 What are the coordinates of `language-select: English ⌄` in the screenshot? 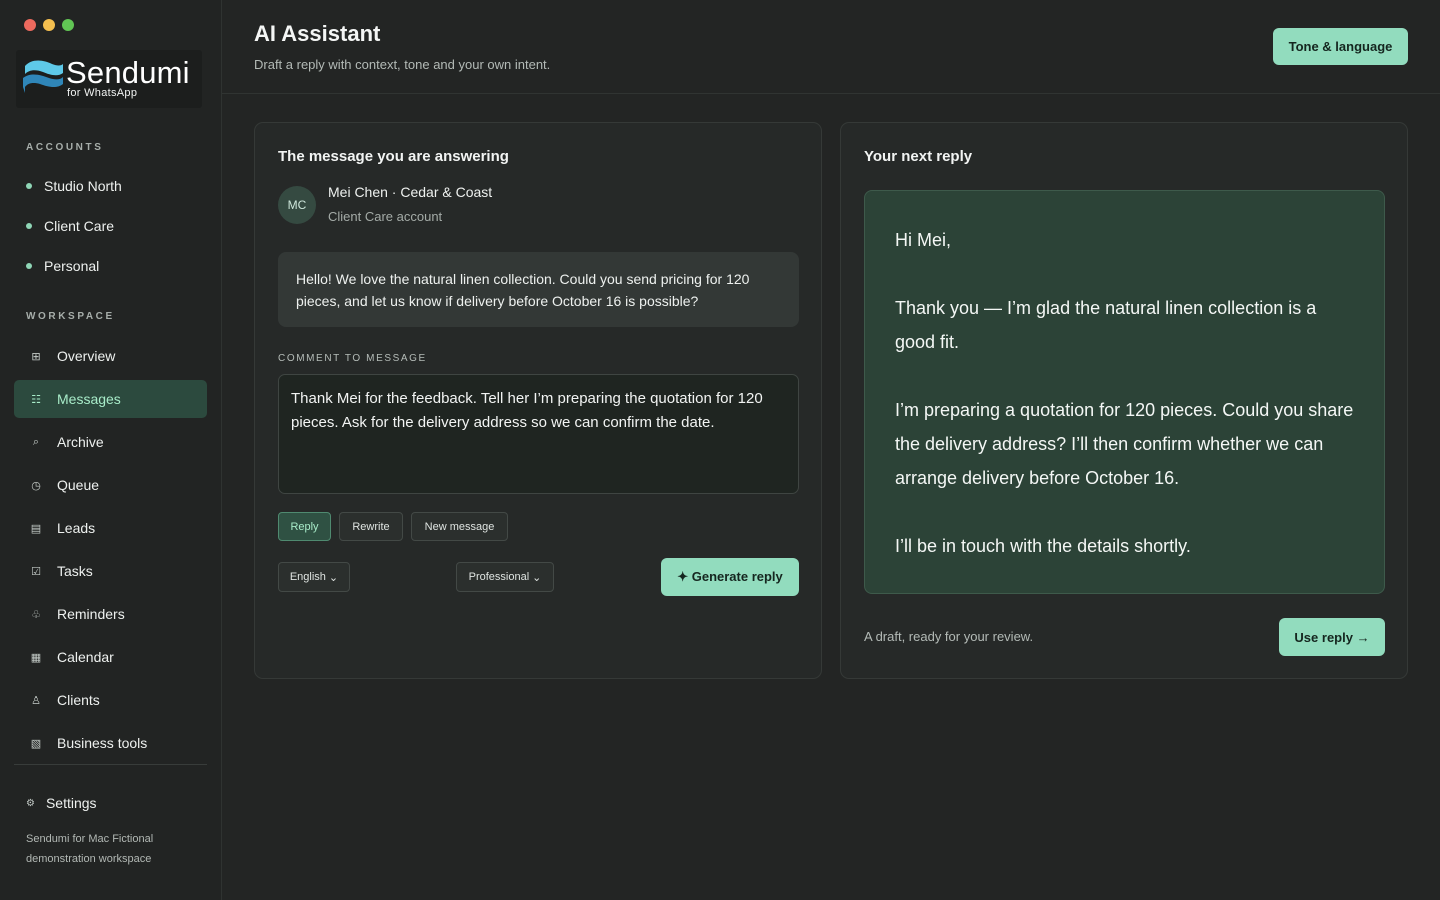 It's located at (314, 577).